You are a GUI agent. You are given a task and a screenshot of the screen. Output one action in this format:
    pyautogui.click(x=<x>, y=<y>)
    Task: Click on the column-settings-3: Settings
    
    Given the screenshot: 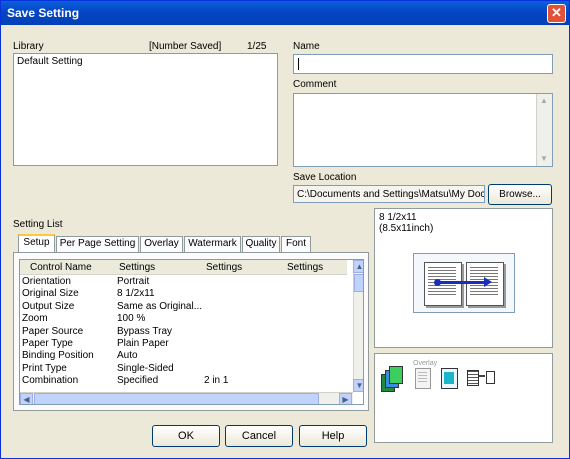 What is the action you would take?
    pyautogui.click(x=305, y=267)
    